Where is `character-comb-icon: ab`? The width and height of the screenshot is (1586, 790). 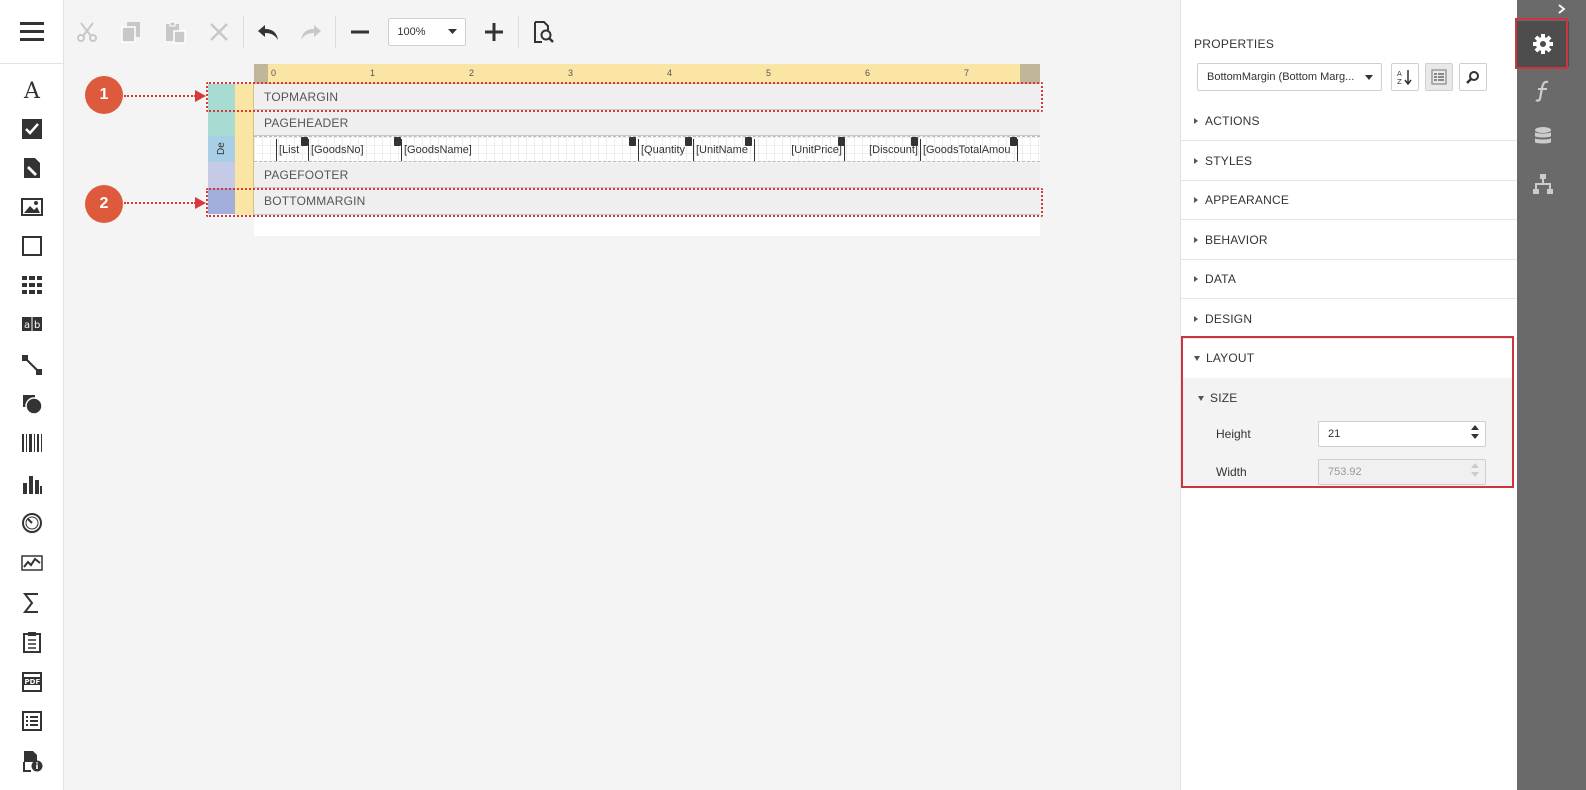 character-comb-icon: ab is located at coordinates (32, 324).